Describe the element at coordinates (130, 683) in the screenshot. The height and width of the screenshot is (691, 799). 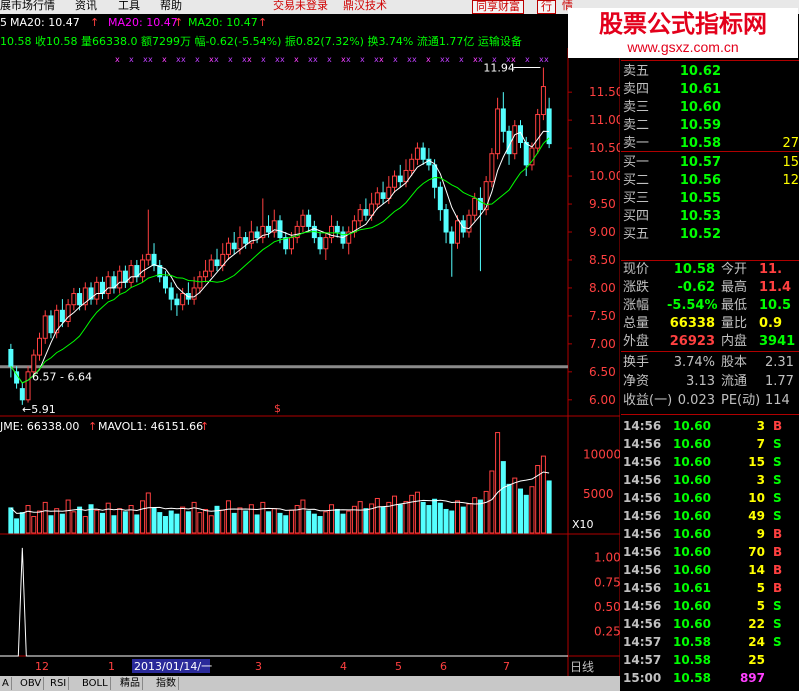
I see `indicator-tab: 精品` at that location.